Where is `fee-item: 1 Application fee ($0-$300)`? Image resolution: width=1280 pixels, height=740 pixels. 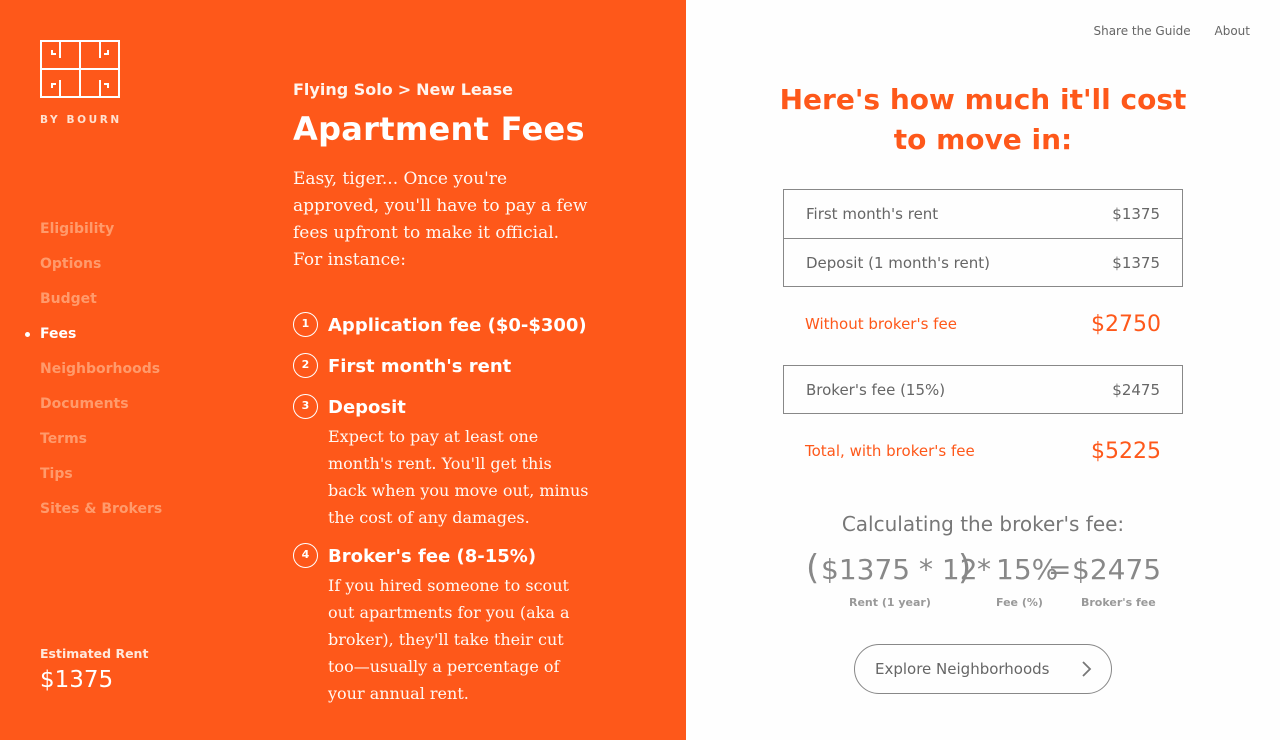 fee-item: 1 Application fee ($0-$300) is located at coordinates (458, 326).